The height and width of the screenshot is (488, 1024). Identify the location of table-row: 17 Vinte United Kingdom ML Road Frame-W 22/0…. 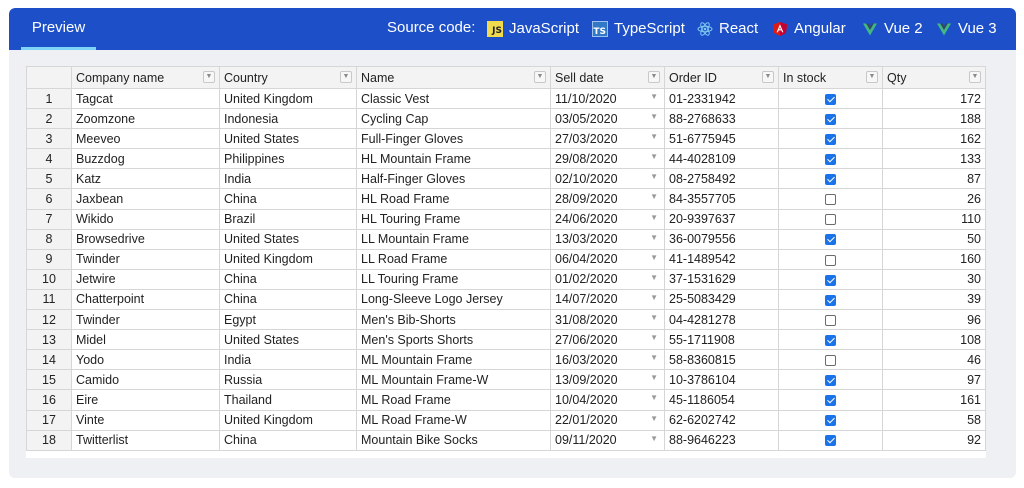
(506, 420).